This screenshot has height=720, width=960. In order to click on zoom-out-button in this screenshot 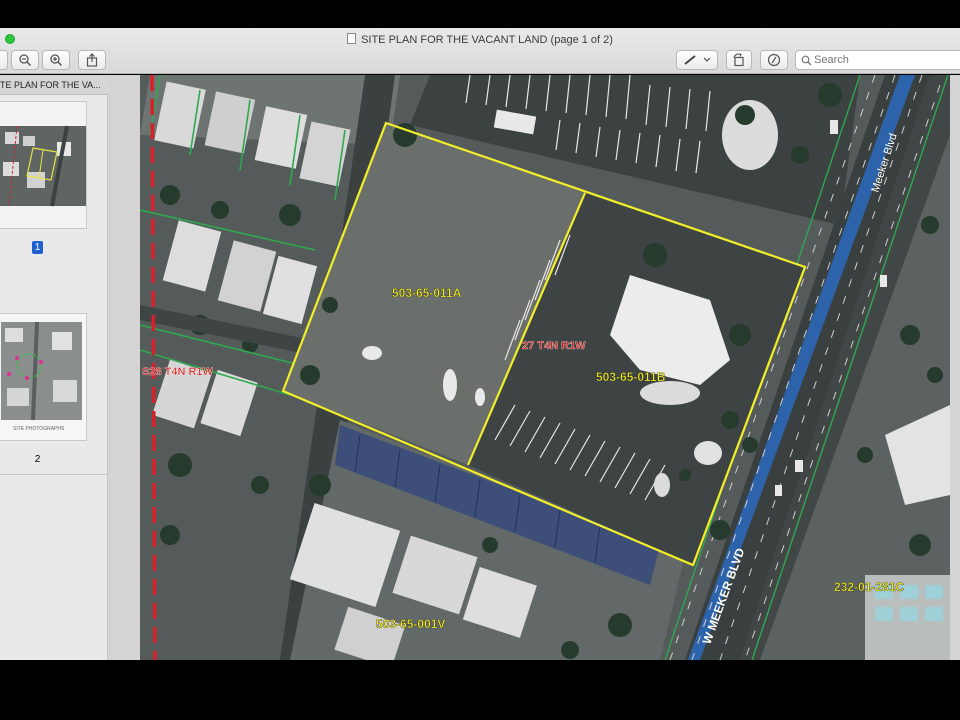, I will do `click(25, 60)`.